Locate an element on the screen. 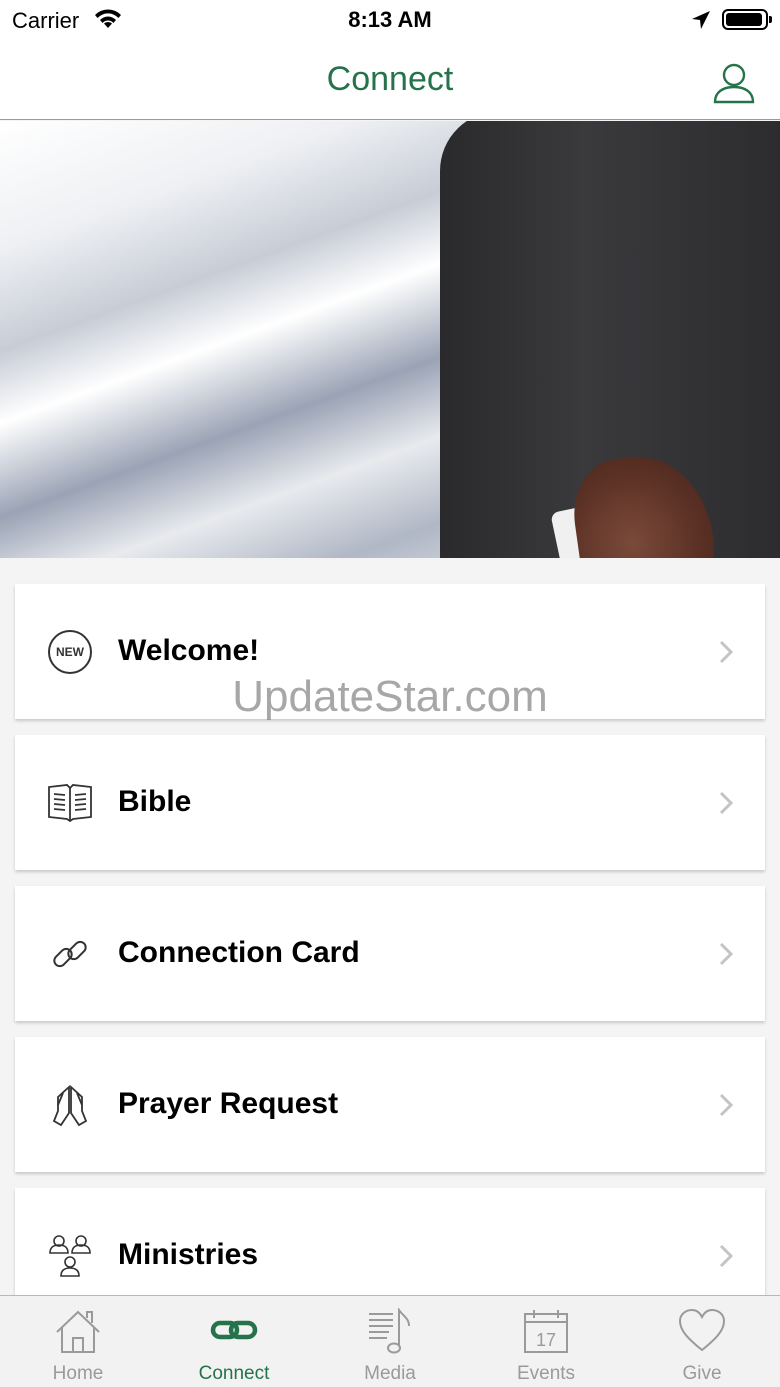 This screenshot has height=1387, width=780. new-badge-icon: NEW is located at coordinates (70, 652).